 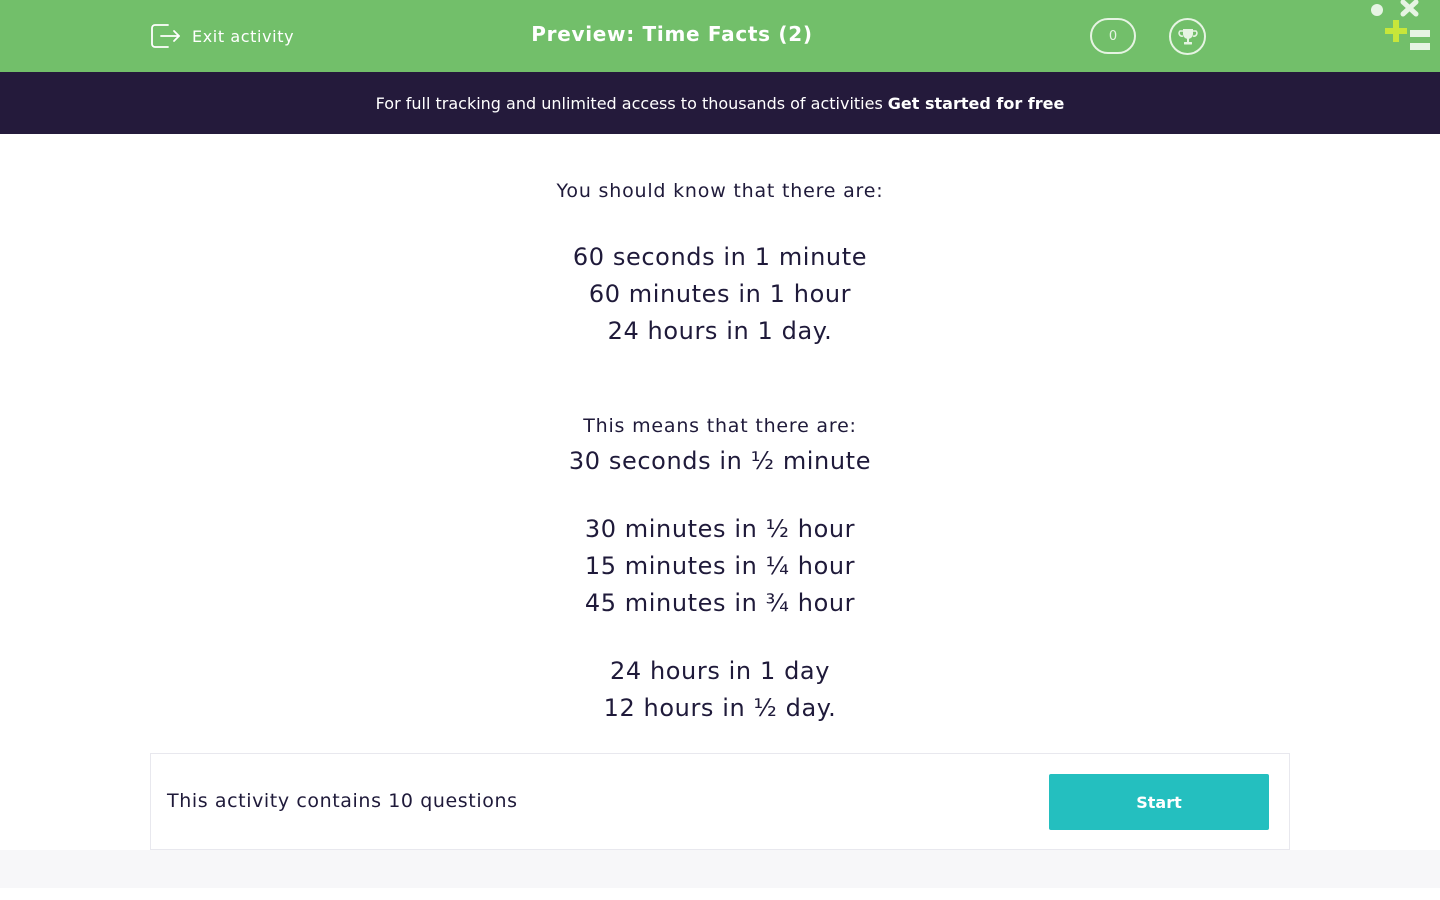 I want to click on get-started-link: Get started for free, so click(x=976, y=103).